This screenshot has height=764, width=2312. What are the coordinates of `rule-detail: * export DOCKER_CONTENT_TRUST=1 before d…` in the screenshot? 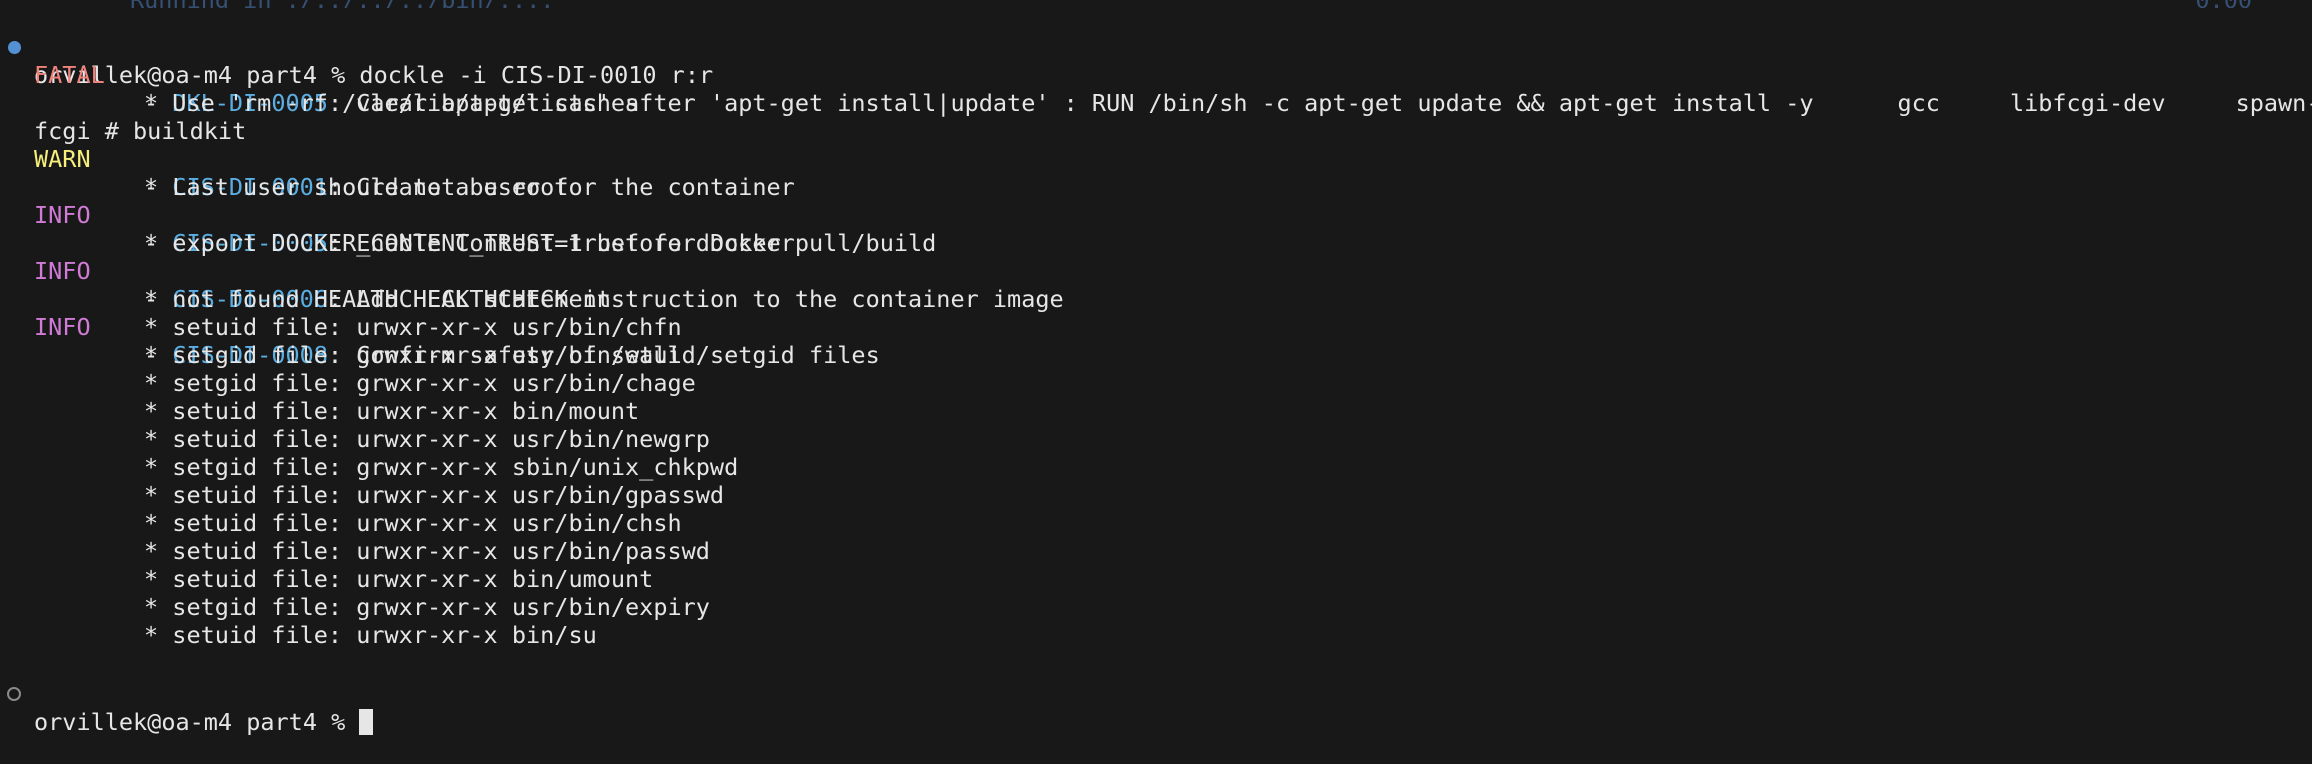 It's located at (540, 243).